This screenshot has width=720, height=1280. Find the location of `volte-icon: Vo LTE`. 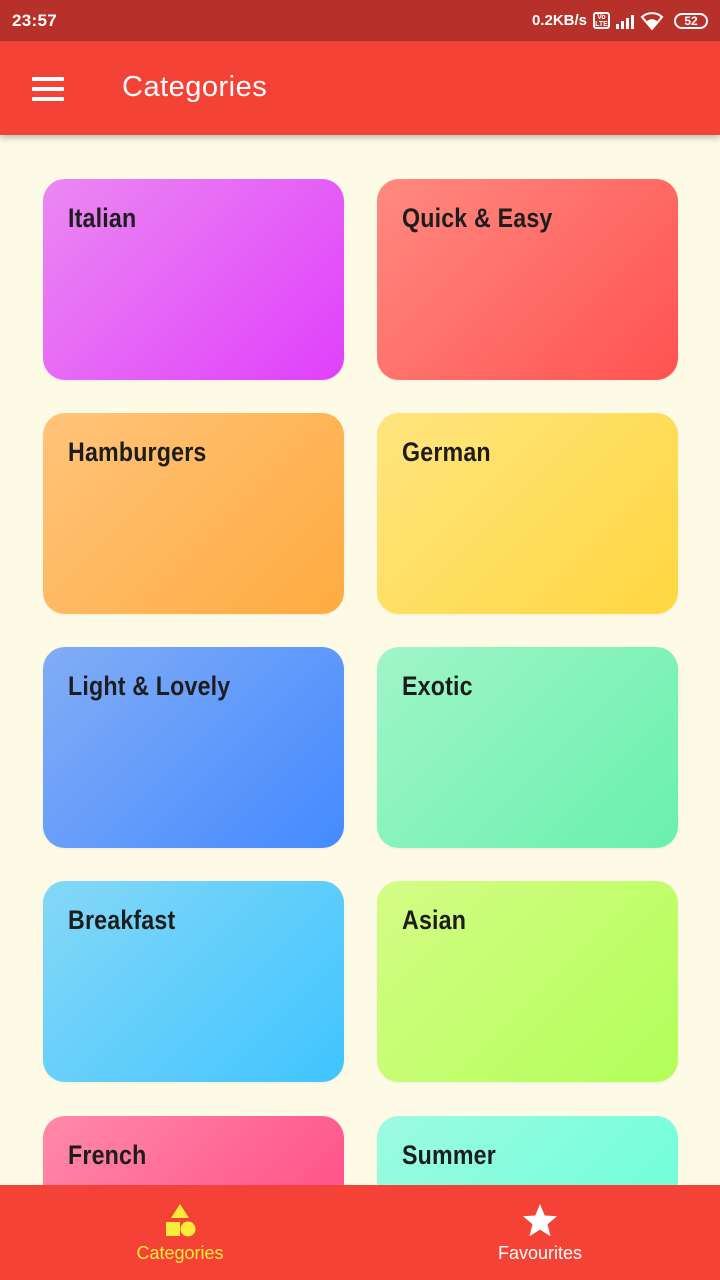

volte-icon: Vo LTE is located at coordinates (601, 20).